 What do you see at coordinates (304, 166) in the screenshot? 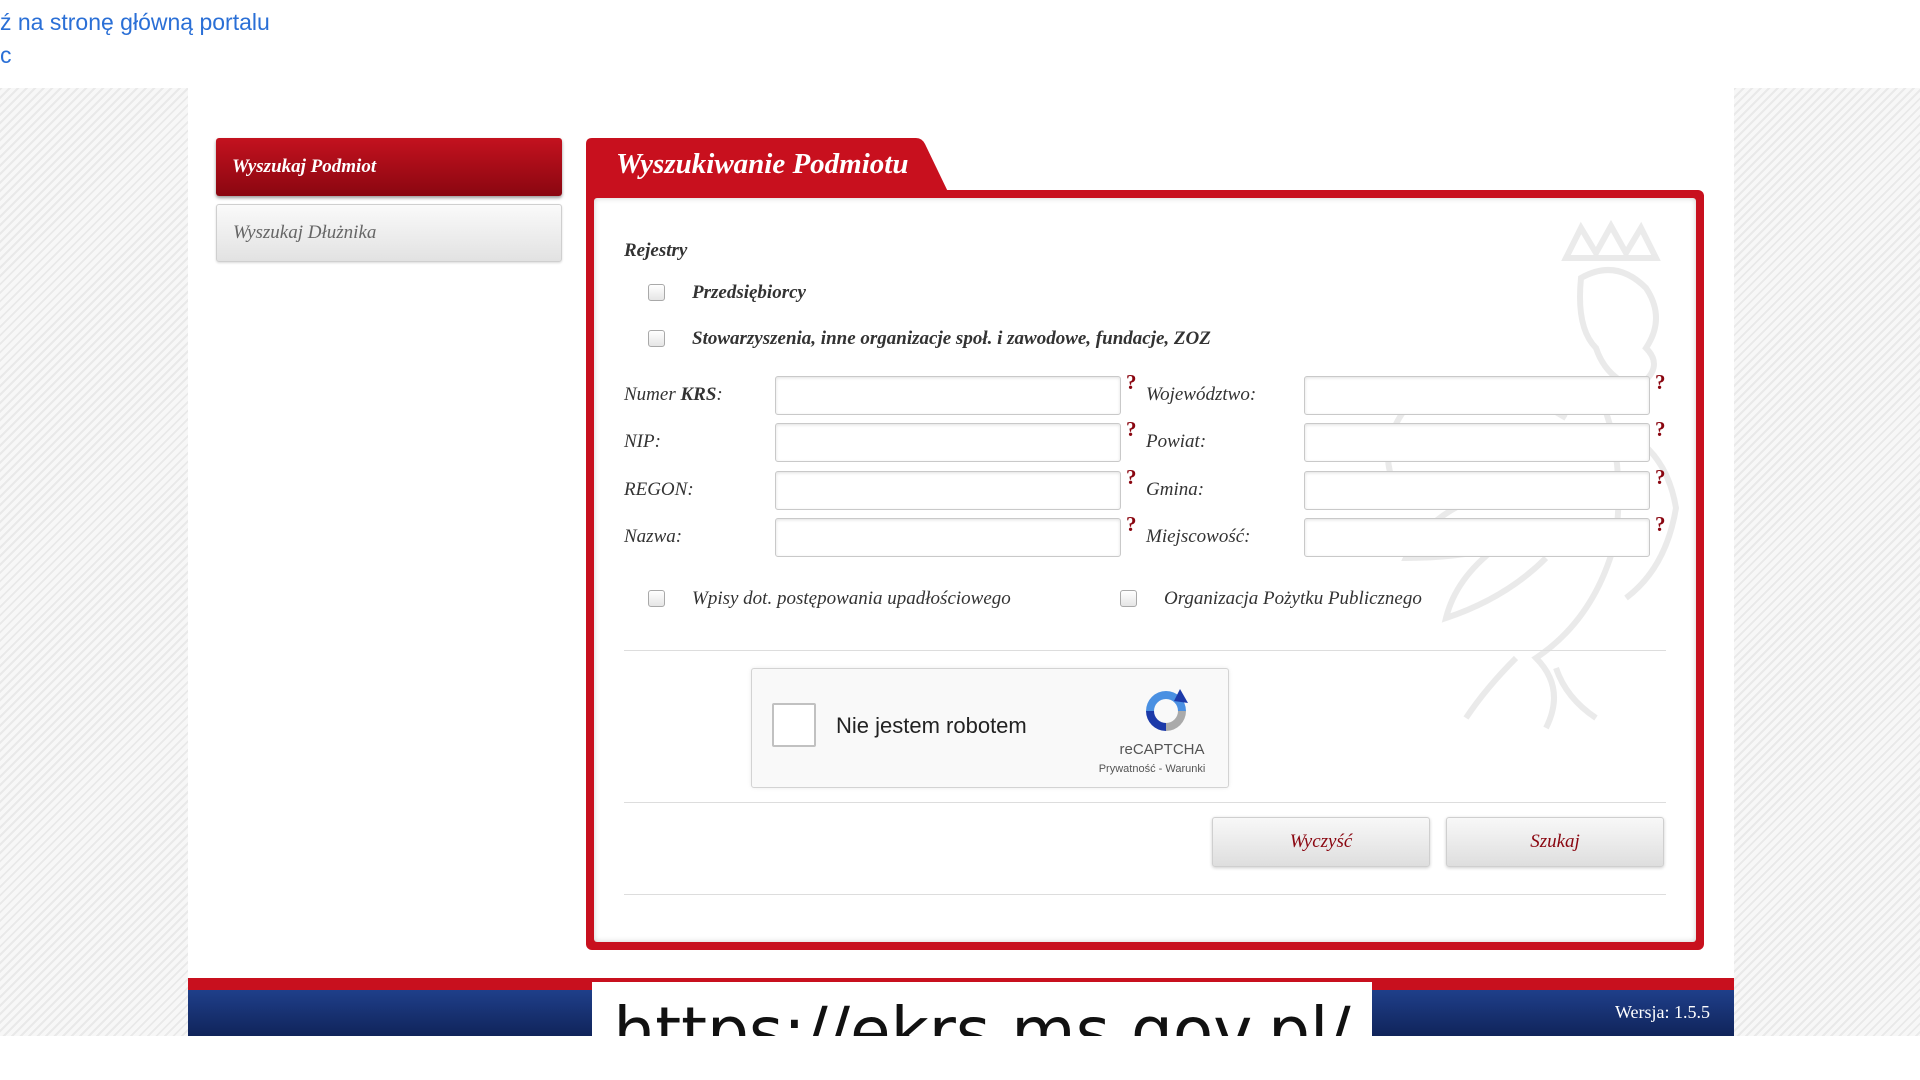
I see `sidebar-item-label: Wyszukaj Podmiot` at bounding box center [304, 166].